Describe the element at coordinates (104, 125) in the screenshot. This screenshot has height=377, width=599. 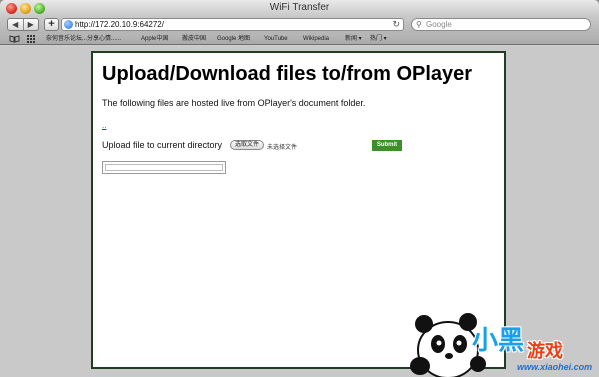
I see `parent-directory-link: ..` at that location.